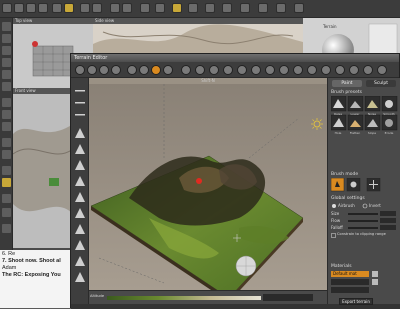 The image size is (400, 309). What do you see at coordinates (363, 214) in the screenshot?
I see `size-slider` at bounding box center [363, 214].